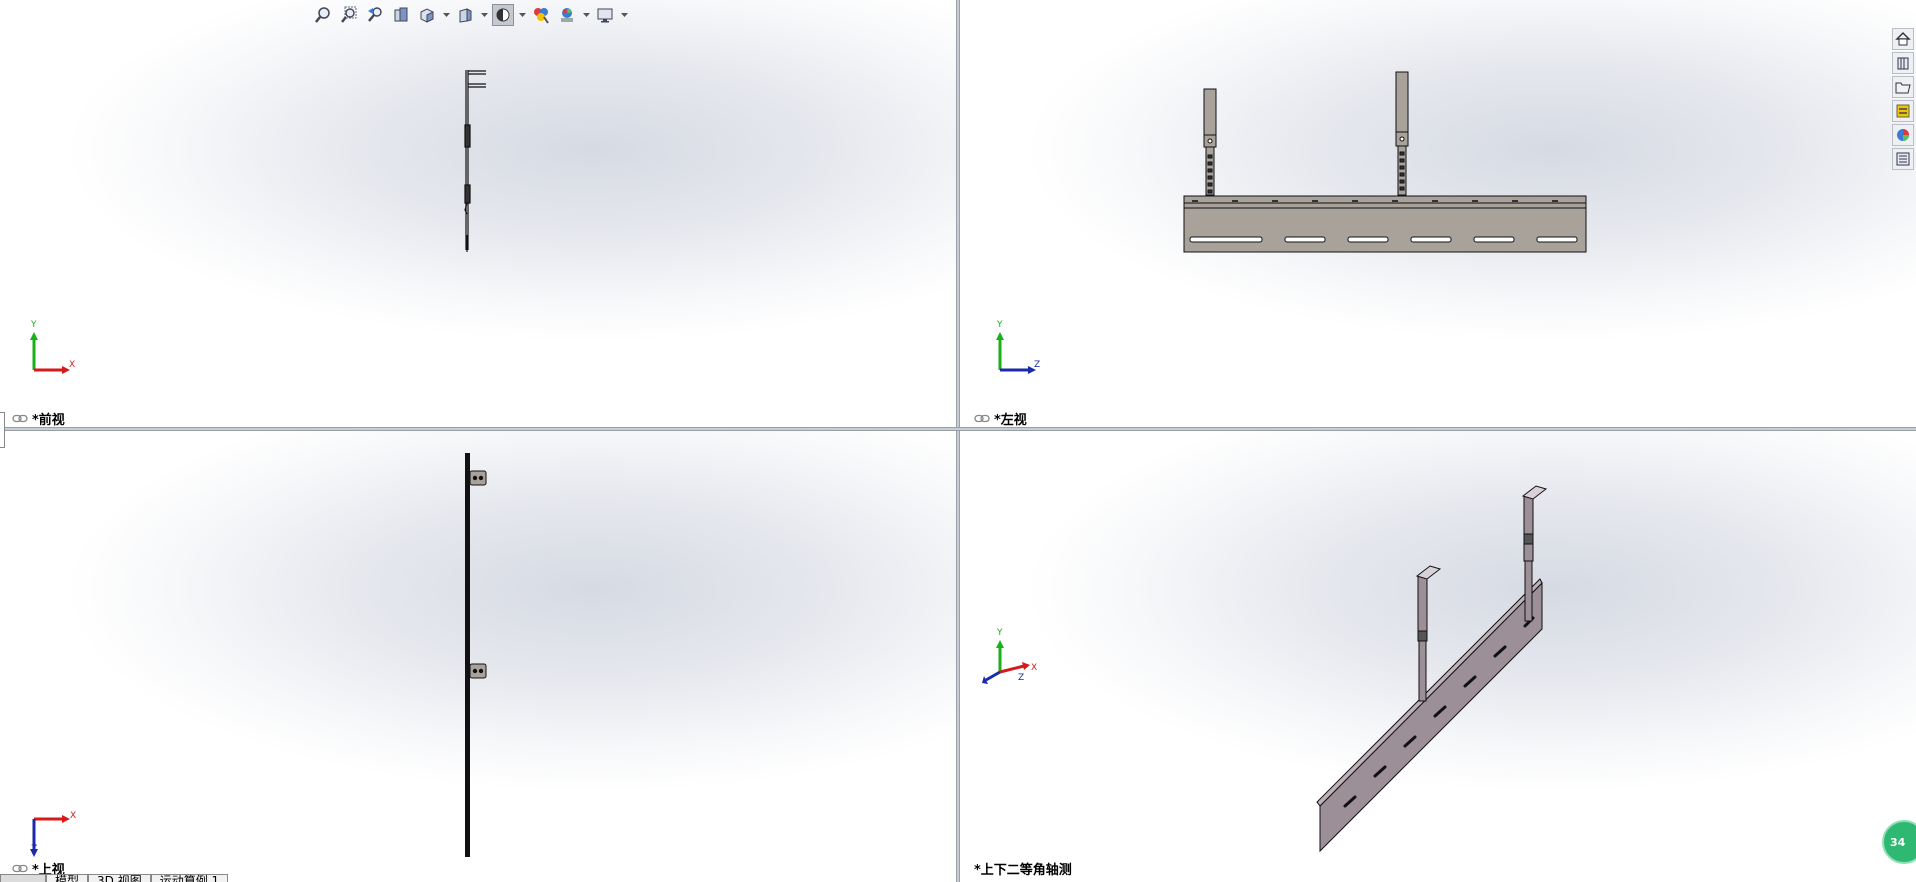 This screenshot has width=1916, height=882. What do you see at coordinates (23, 878) in the screenshot?
I see `tab-scroll` at bounding box center [23, 878].